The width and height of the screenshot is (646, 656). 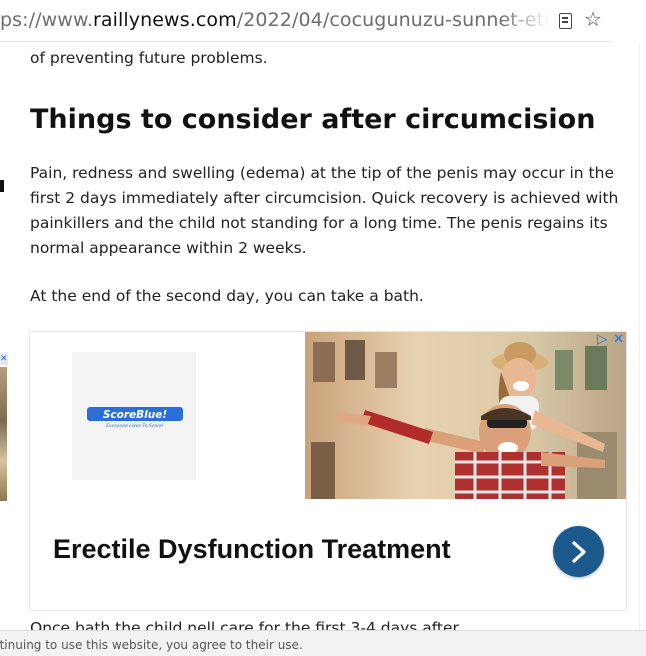 What do you see at coordinates (618, 340) in the screenshot?
I see `close-icon: ✕` at bounding box center [618, 340].